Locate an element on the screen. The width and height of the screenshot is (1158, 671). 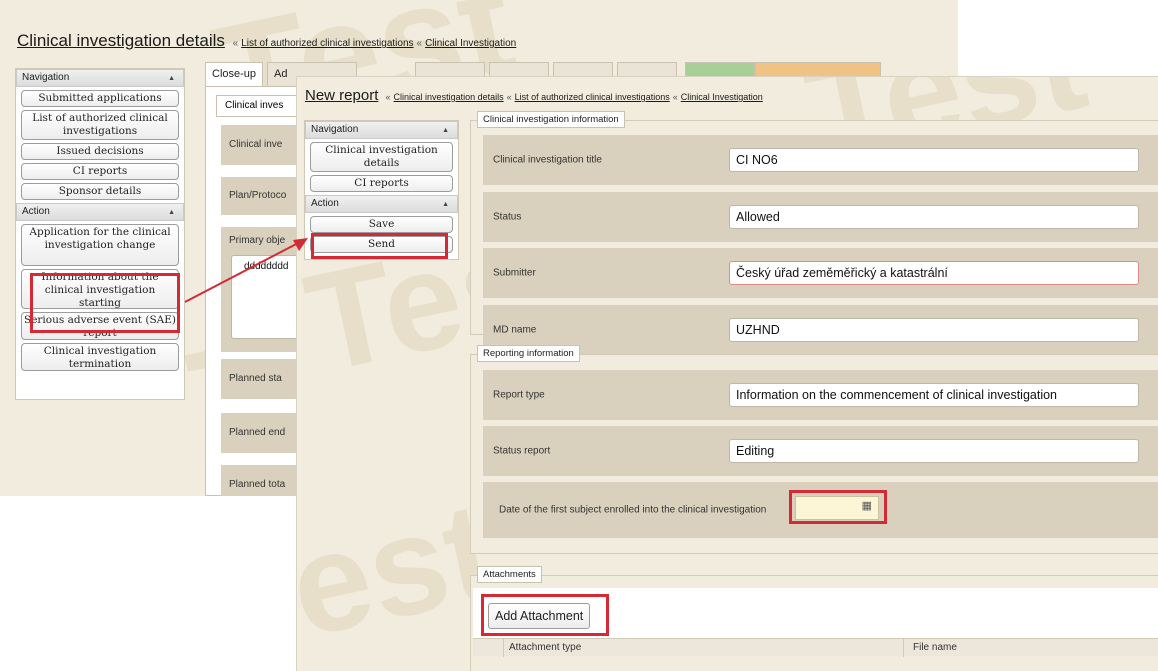
field-label: MD name is located at coordinates (515, 330).